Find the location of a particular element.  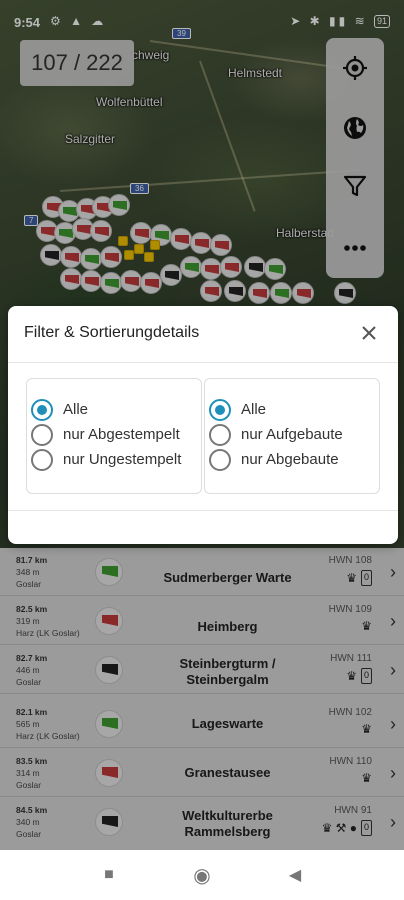

close-icon is located at coordinates (369, 333).